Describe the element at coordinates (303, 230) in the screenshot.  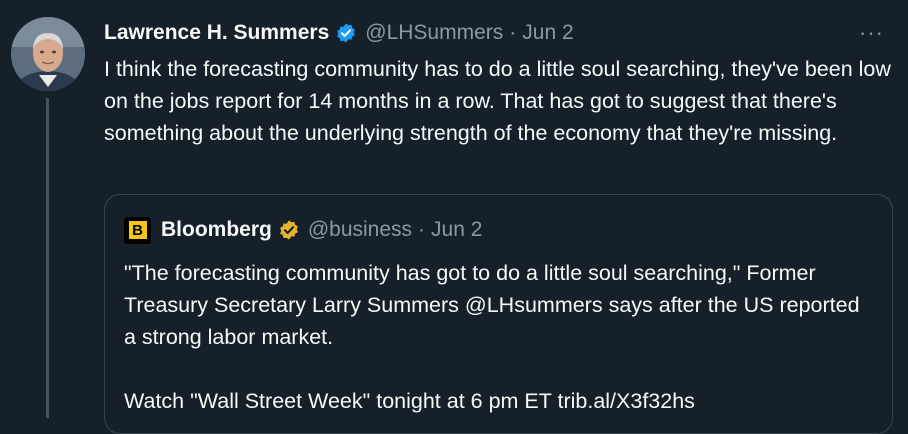
I see `quoted-tweet-header: B Bloomberg @business · Jun 2` at that location.